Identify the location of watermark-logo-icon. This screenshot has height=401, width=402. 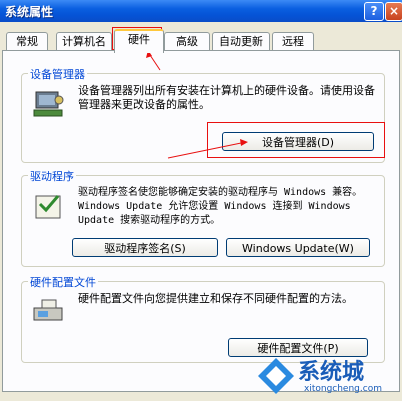
(276, 376).